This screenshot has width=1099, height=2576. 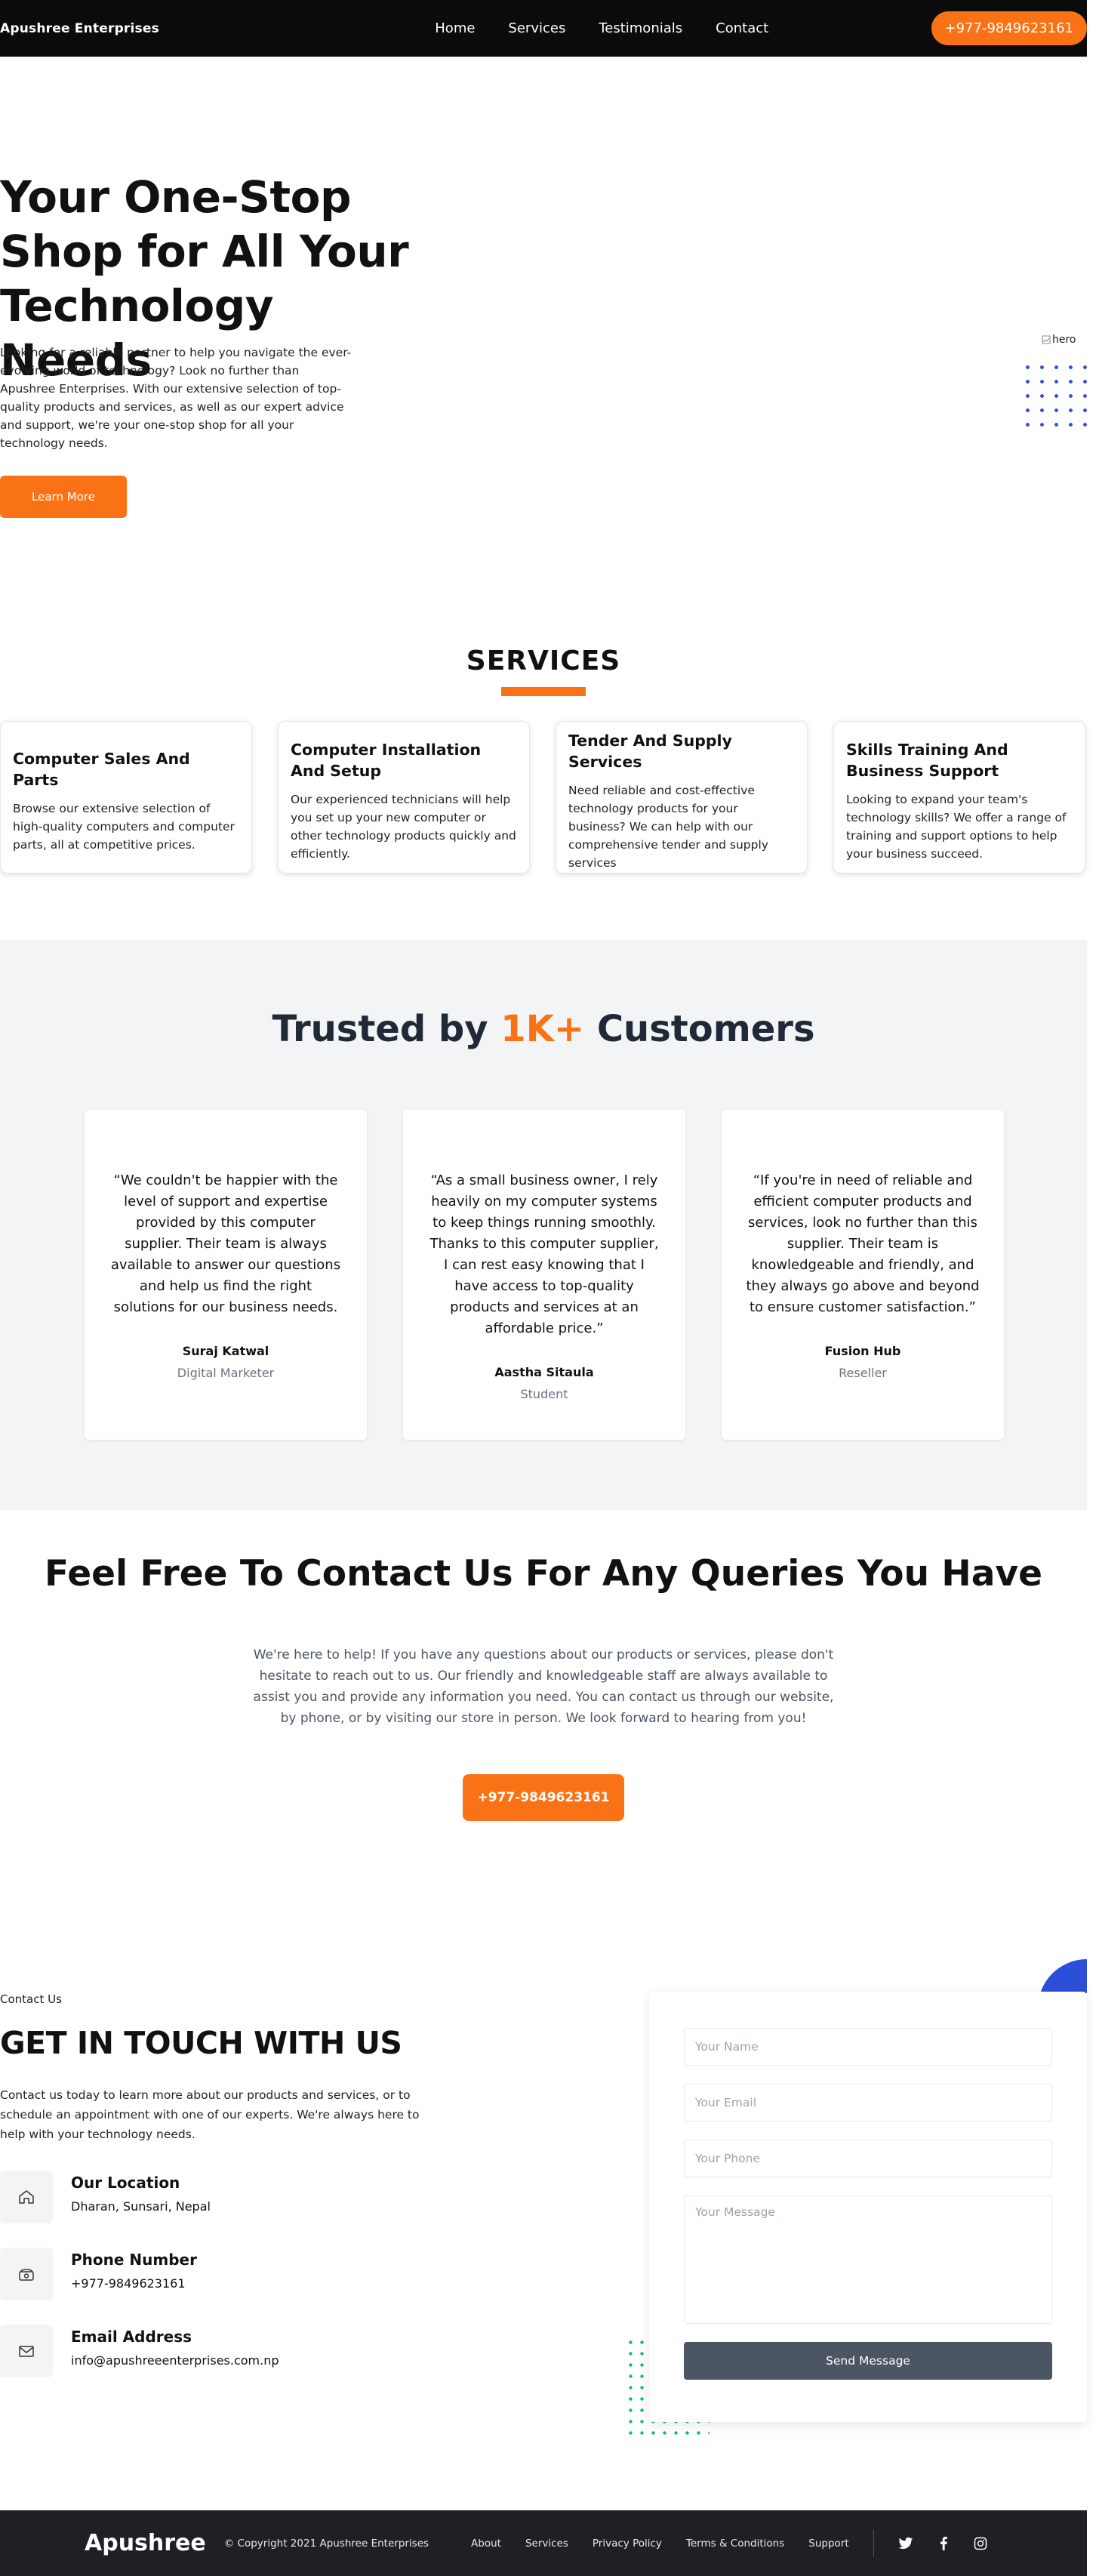 I want to click on footer-link-services: Services, so click(x=546, y=2543).